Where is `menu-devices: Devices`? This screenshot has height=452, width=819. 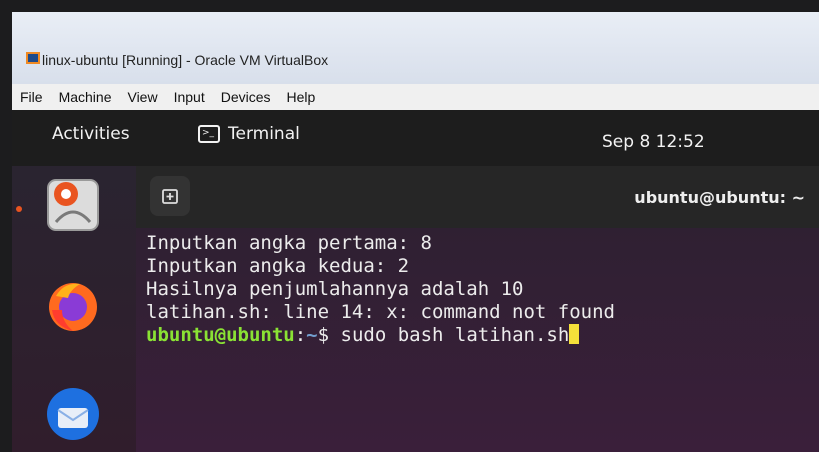 menu-devices: Devices is located at coordinates (246, 97).